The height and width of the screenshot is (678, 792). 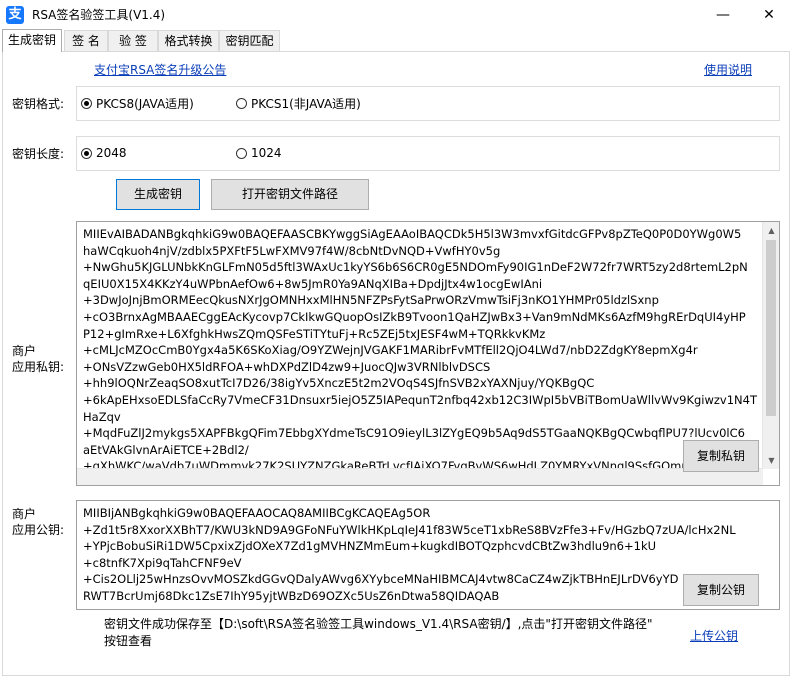 What do you see at coordinates (306, 104) in the screenshot?
I see `radio-pkcs1-label: PKCS1(非JAVA适用)` at bounding box center [306, 104].